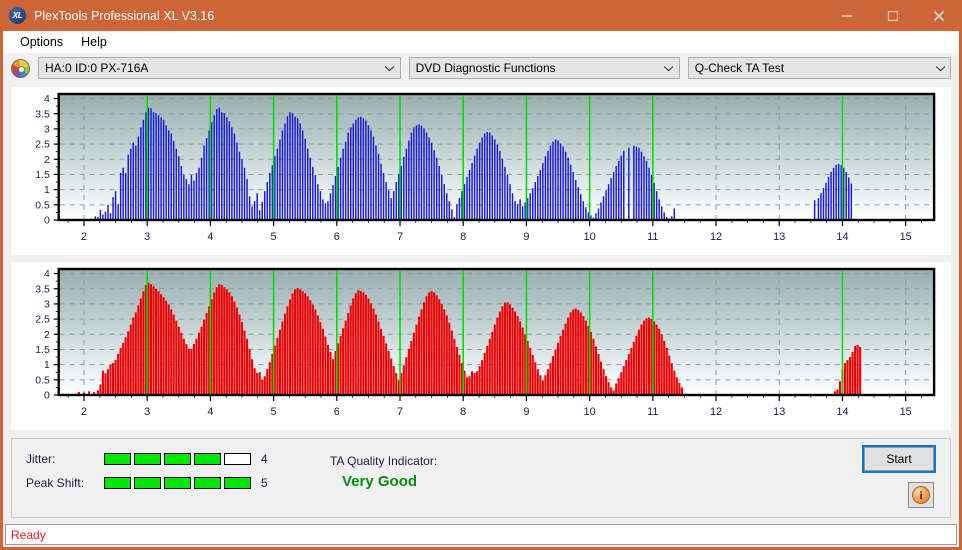  Describe the element at coordinates (380, 481) in the screenshot. I see `ta-quality-value: Very Good` at that location.